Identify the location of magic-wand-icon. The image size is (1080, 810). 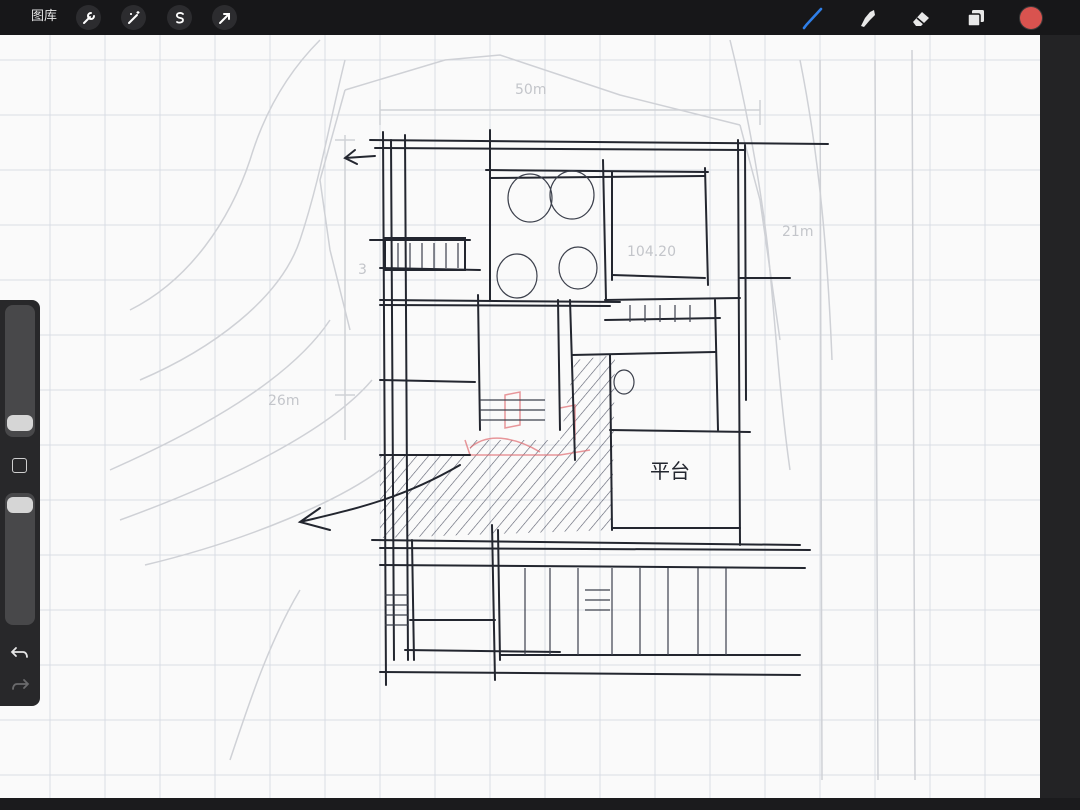
(133, 17).